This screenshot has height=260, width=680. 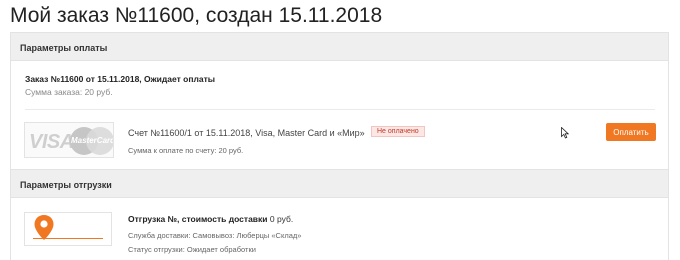 I want to click on divider, so click(x=340, y=109).